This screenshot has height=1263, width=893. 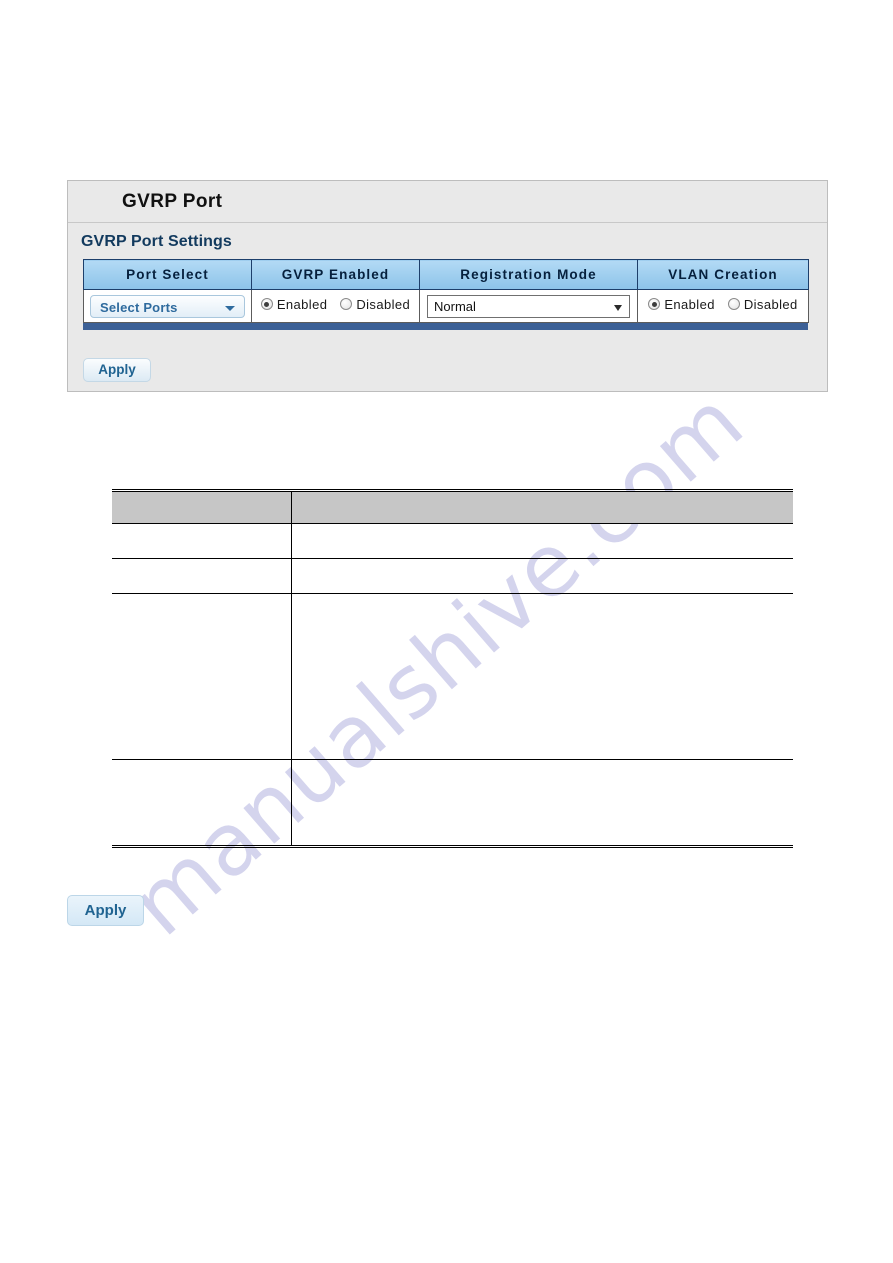 What do you see at coordinates (156, 241) in the screenshot?
I see `section-subtitle: GVRP Port Settings` at bounding box center [156, 241].